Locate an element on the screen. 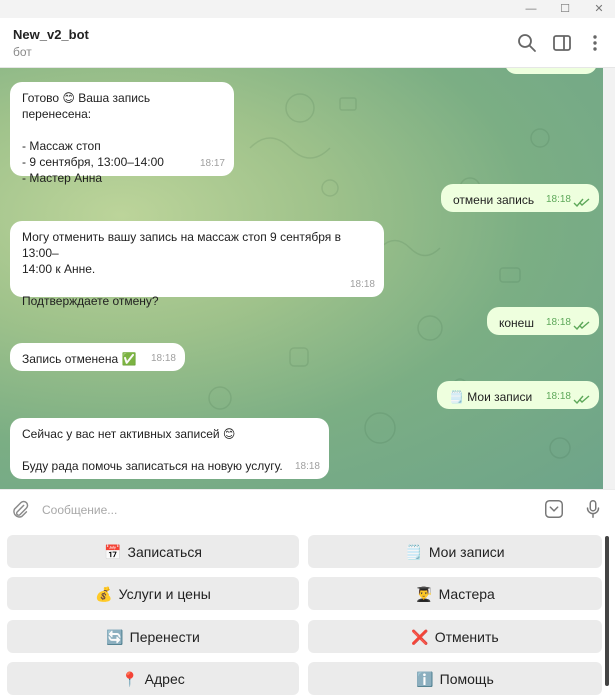  search-icon is located at coordinates (527, 43).